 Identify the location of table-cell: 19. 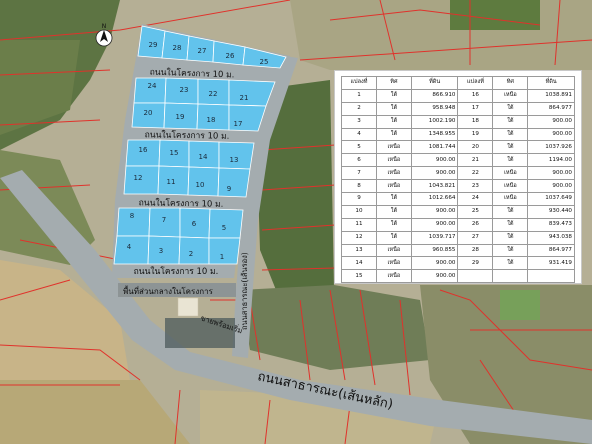
(475, 134).